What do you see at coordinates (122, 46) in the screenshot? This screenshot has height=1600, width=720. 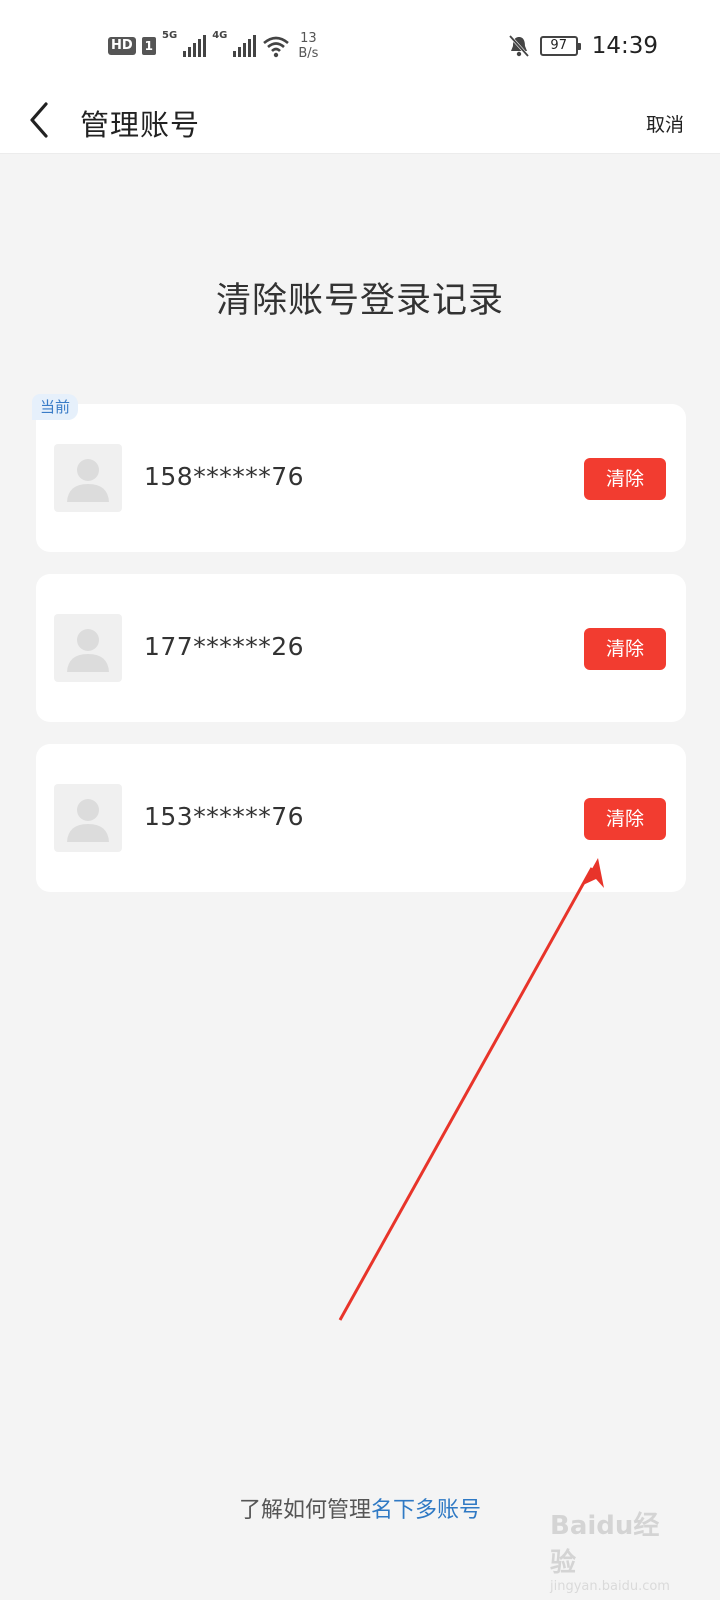 I see `hd-badge: HD` at bounding box center [122, 46].